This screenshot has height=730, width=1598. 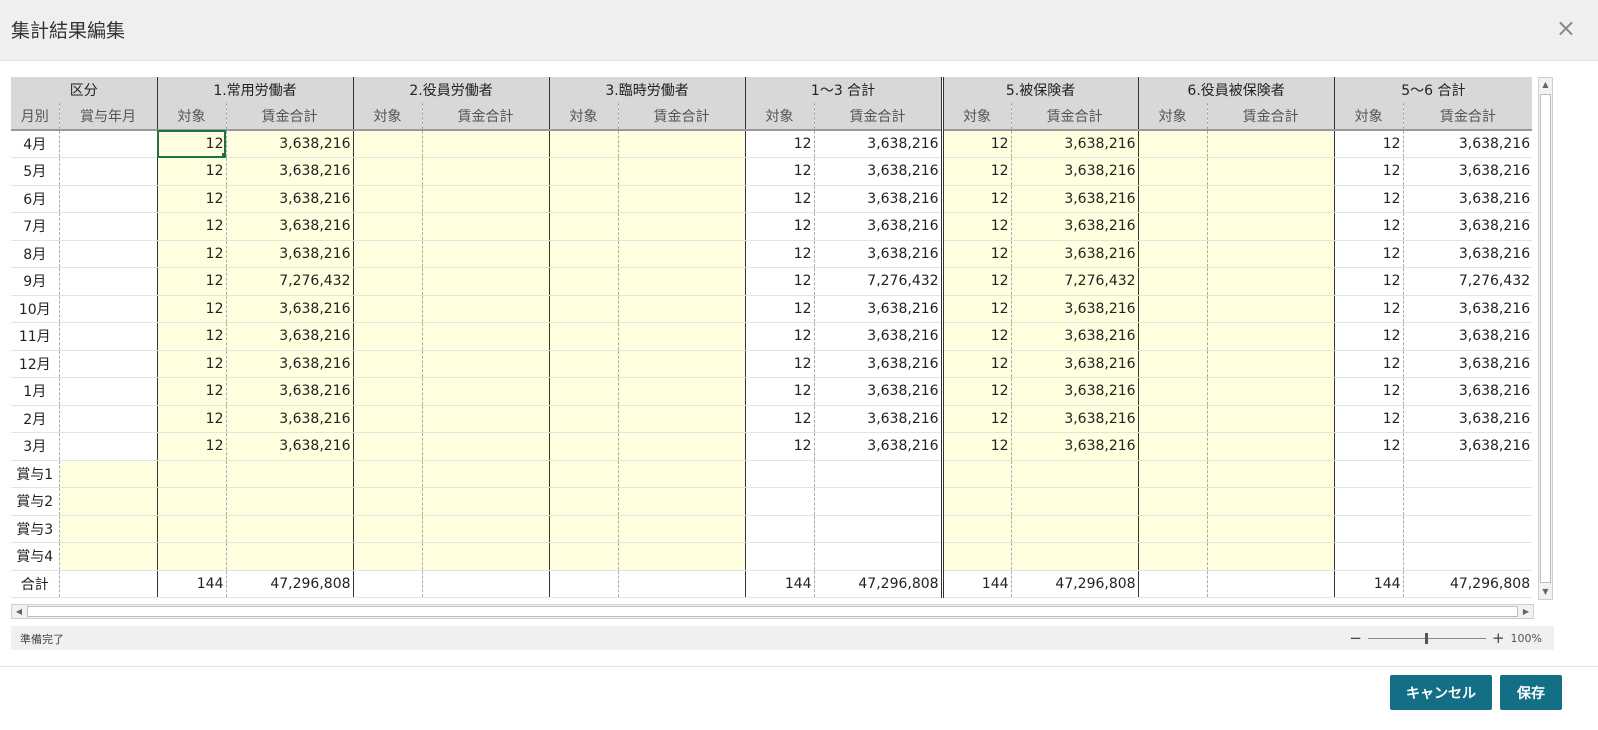 I want to click on scroll-down-icon: ▼, so click(x=1545, y=592).